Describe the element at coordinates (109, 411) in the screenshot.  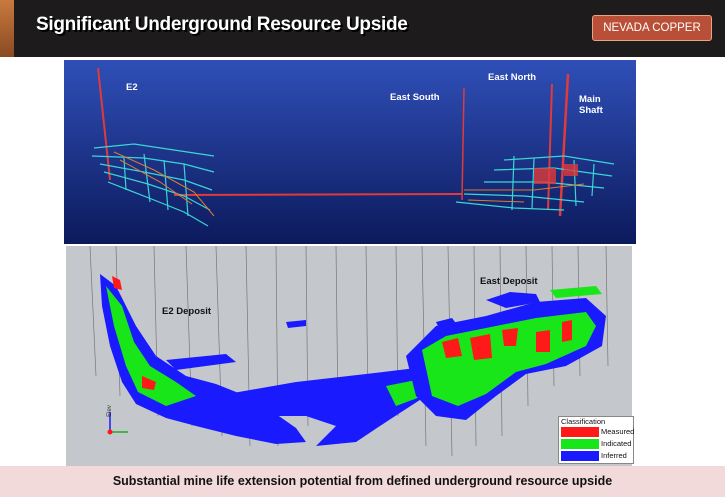
I see `axis-label: Elev` at that location.